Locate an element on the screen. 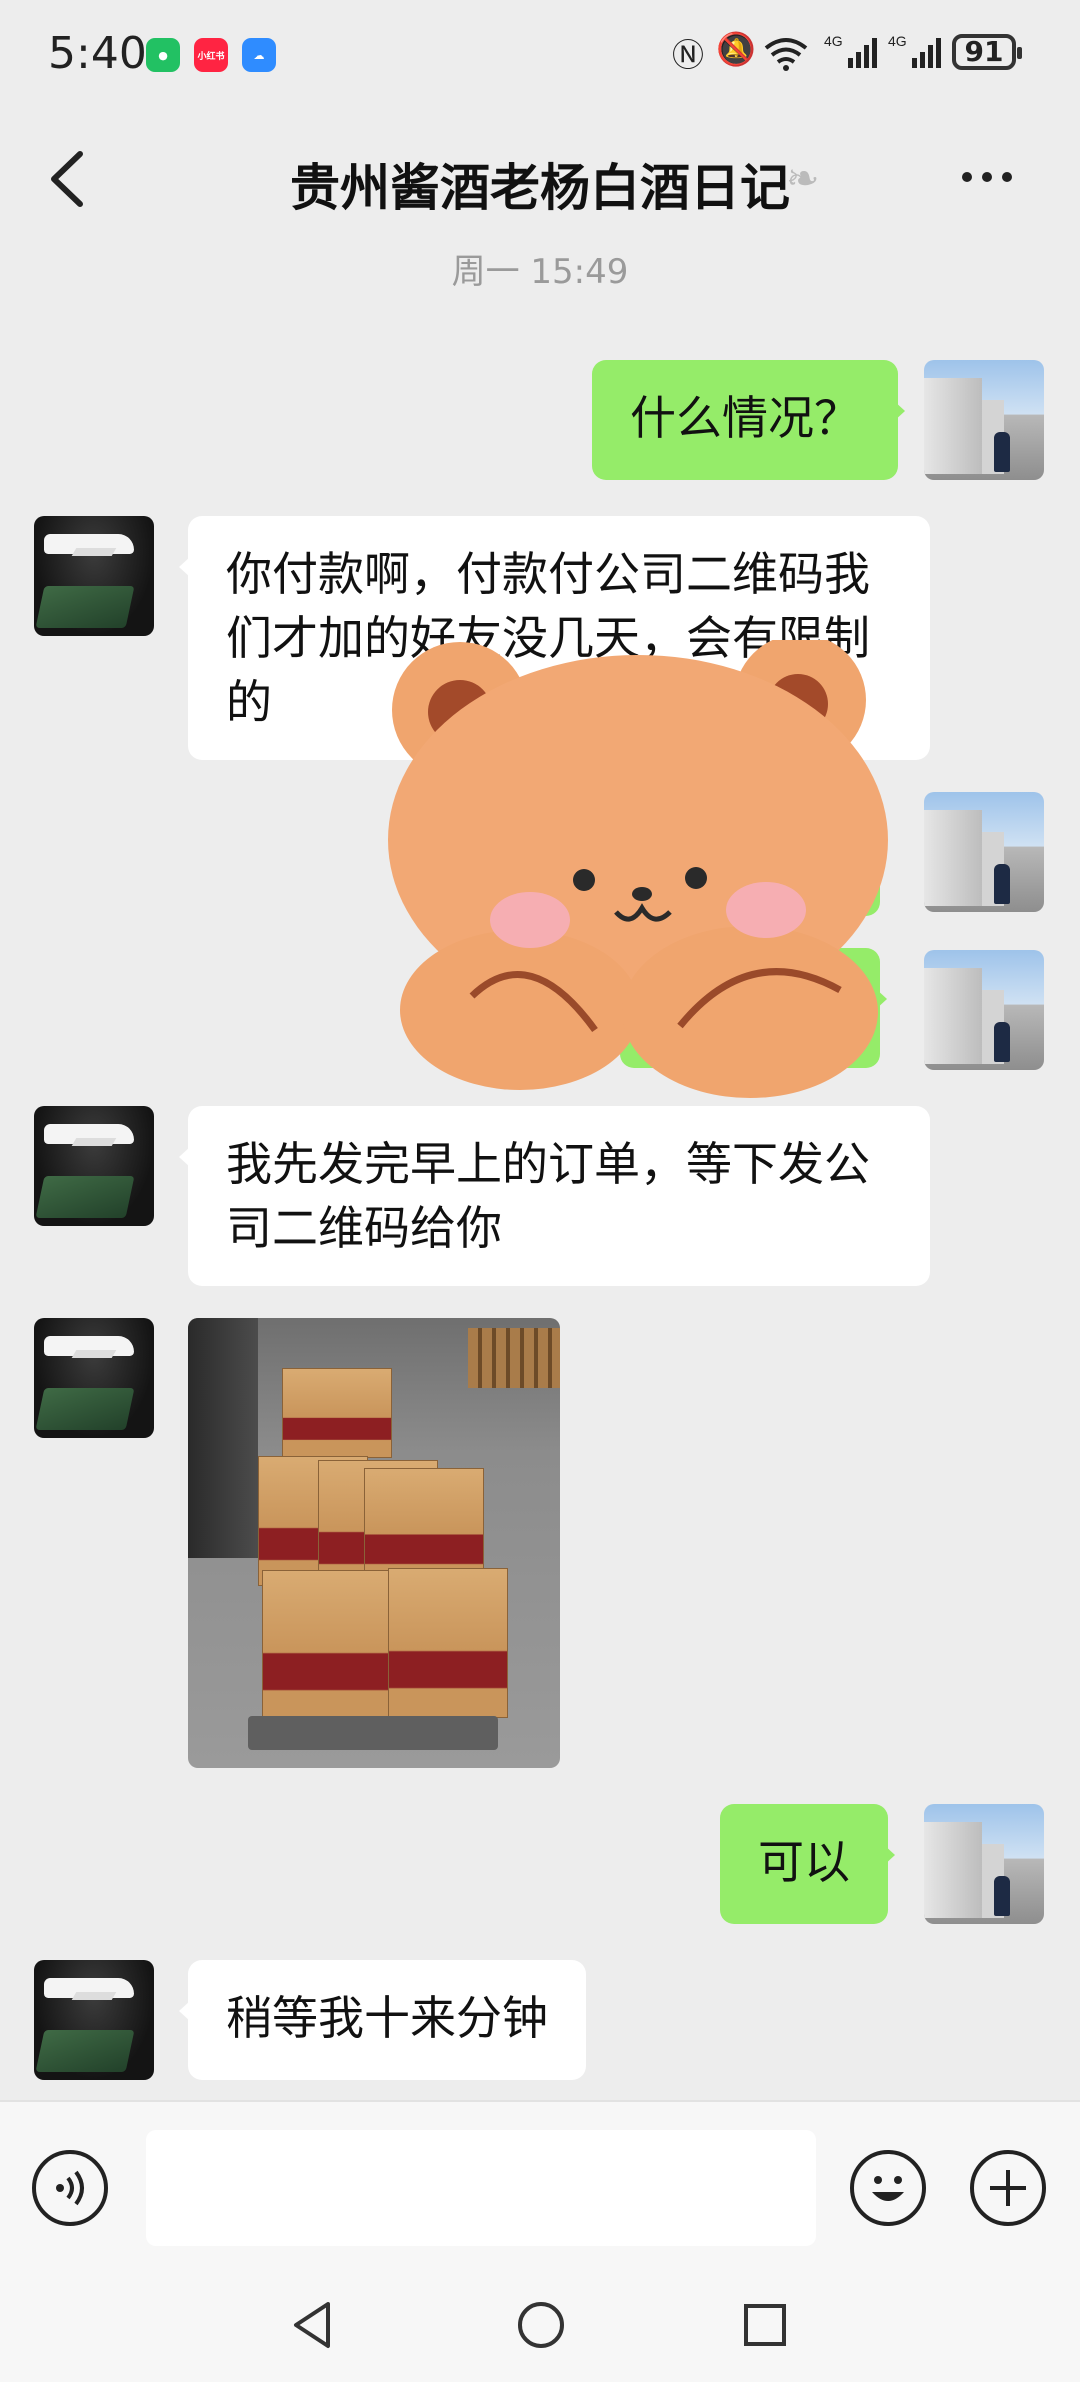 The height and width of the screenshot is (2382, 1080). ear-icon: ❧ is located at coordinates (803, 179).